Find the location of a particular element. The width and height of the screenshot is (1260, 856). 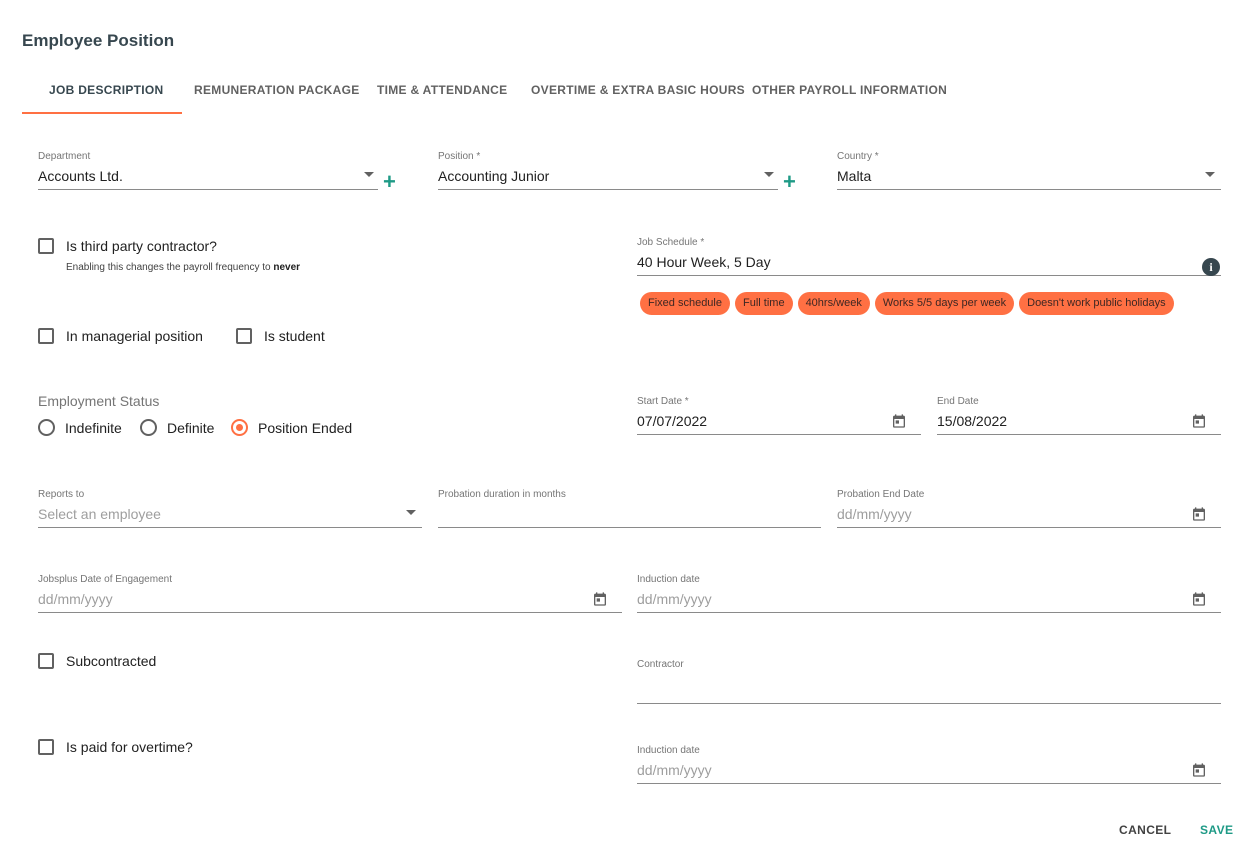

active-tab-indicator is located at coordinates (102, 113).